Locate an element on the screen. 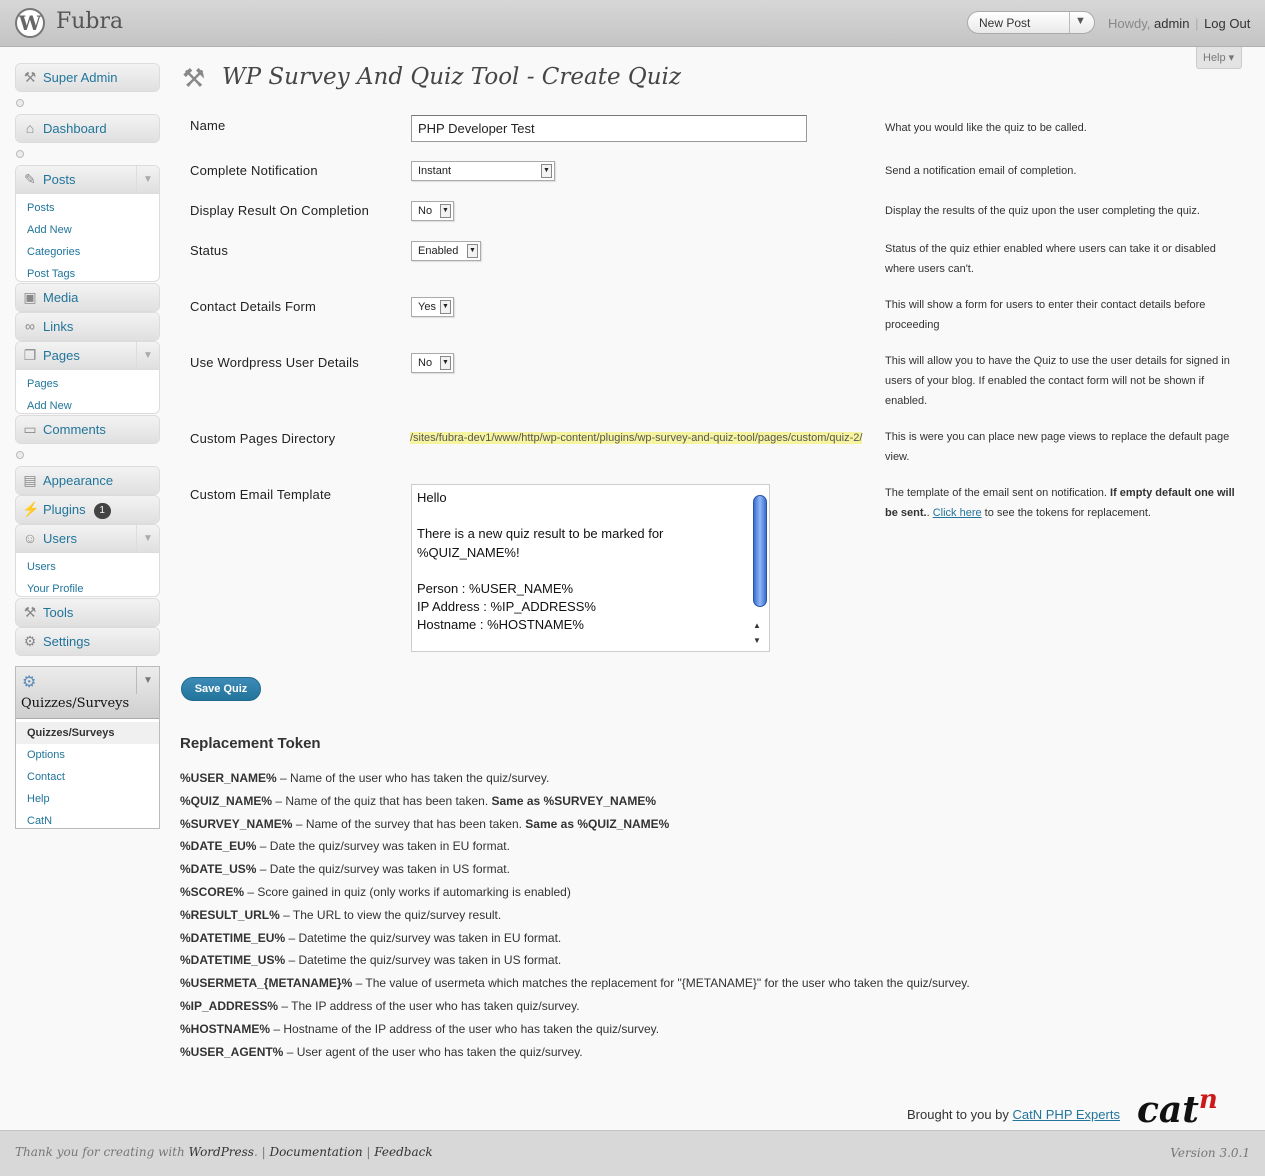 The height and width of the screenshot is (1176, 1265). update-count-badge: 1 is located at coordinates (102, 510).